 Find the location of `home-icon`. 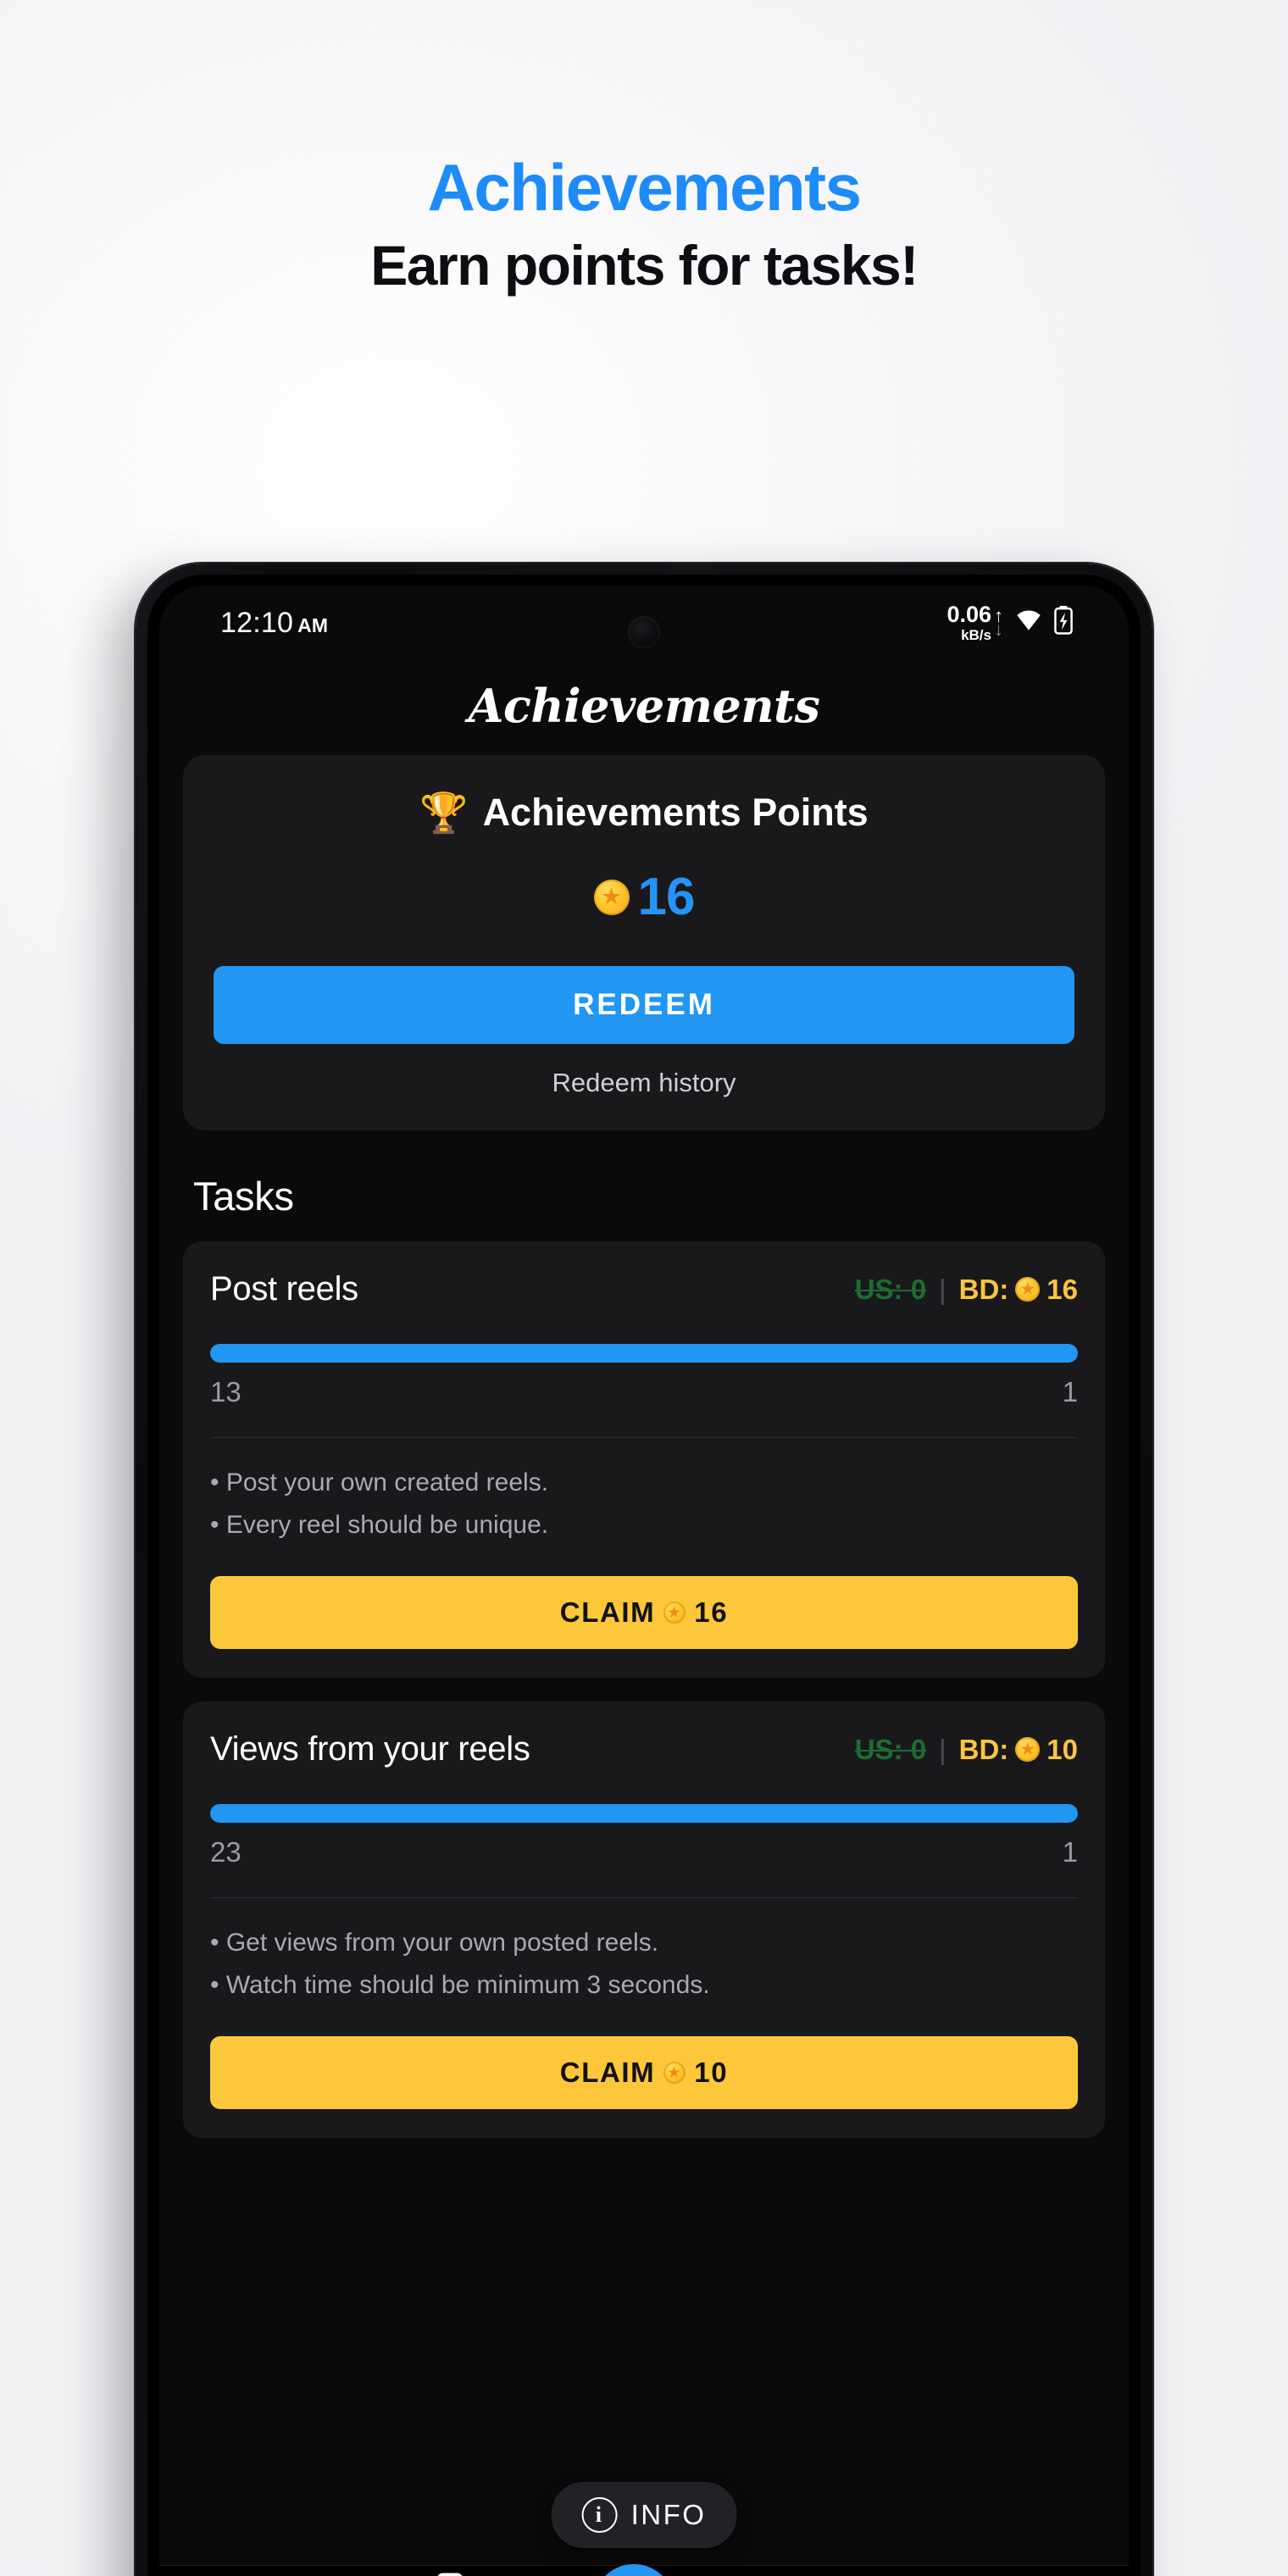

home-icon is located at coordinates (256, 2574).